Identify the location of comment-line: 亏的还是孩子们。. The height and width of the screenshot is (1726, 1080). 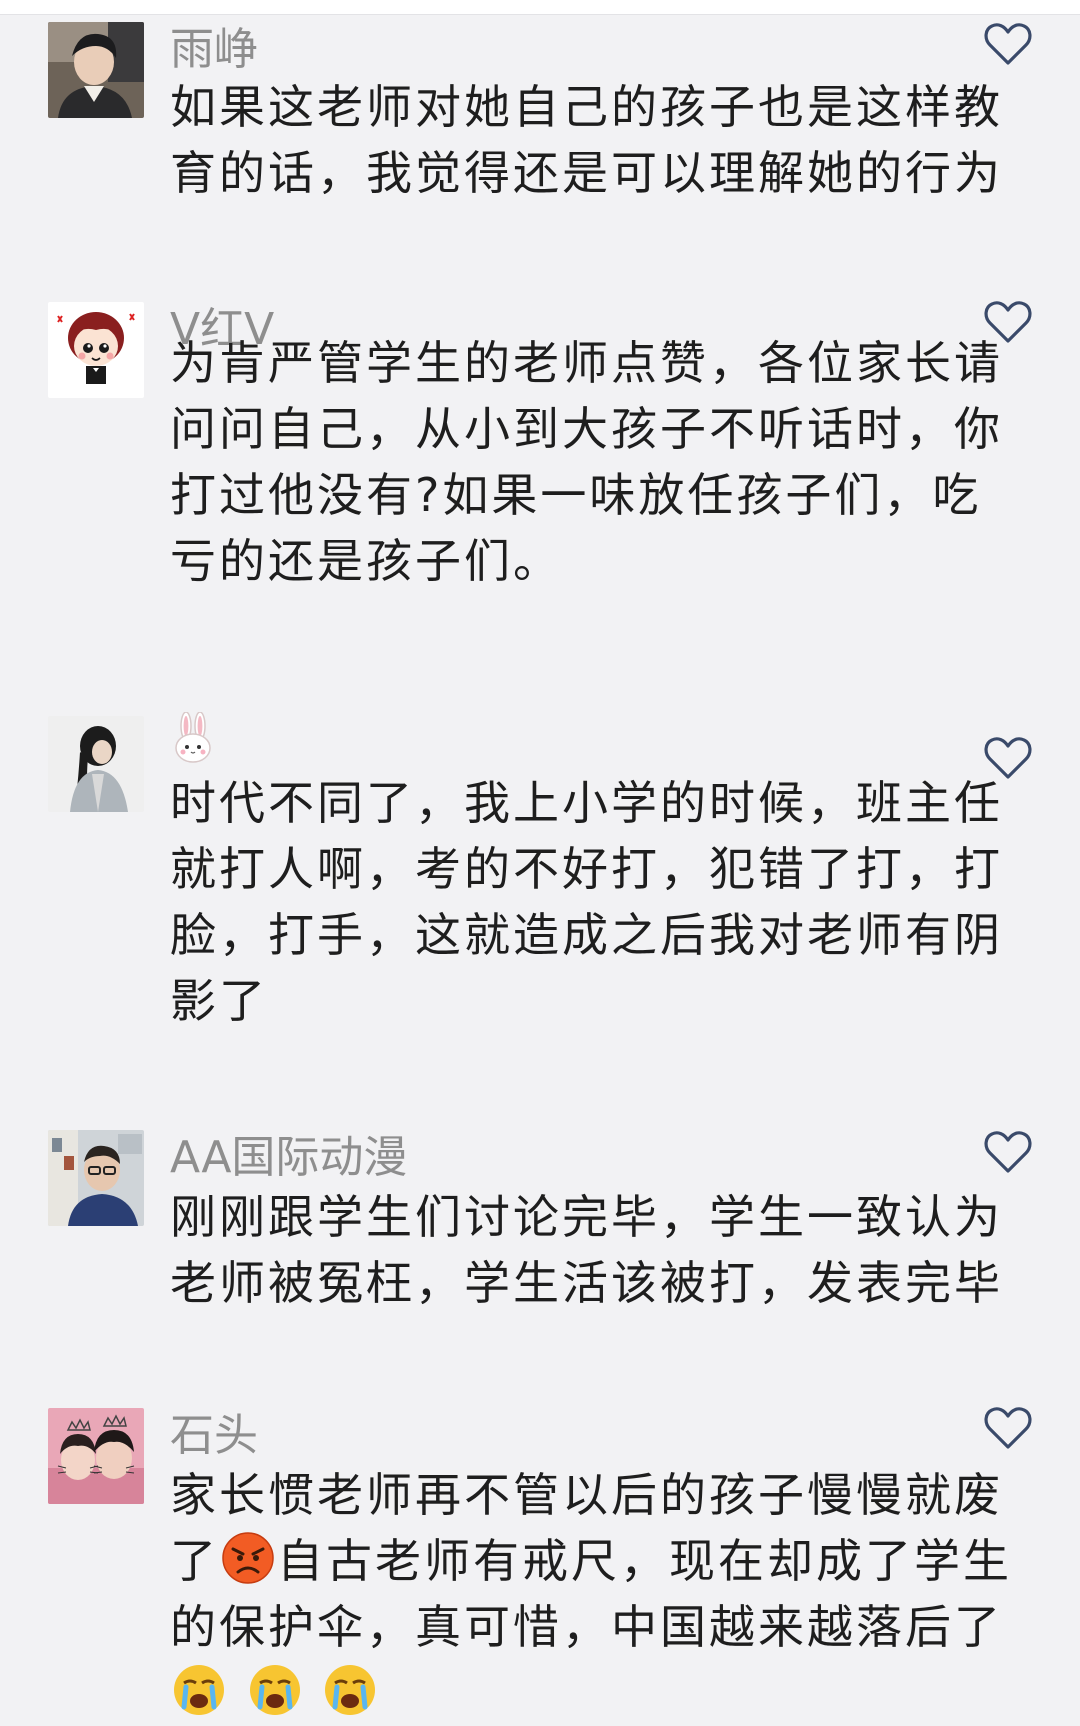
(366, 561).